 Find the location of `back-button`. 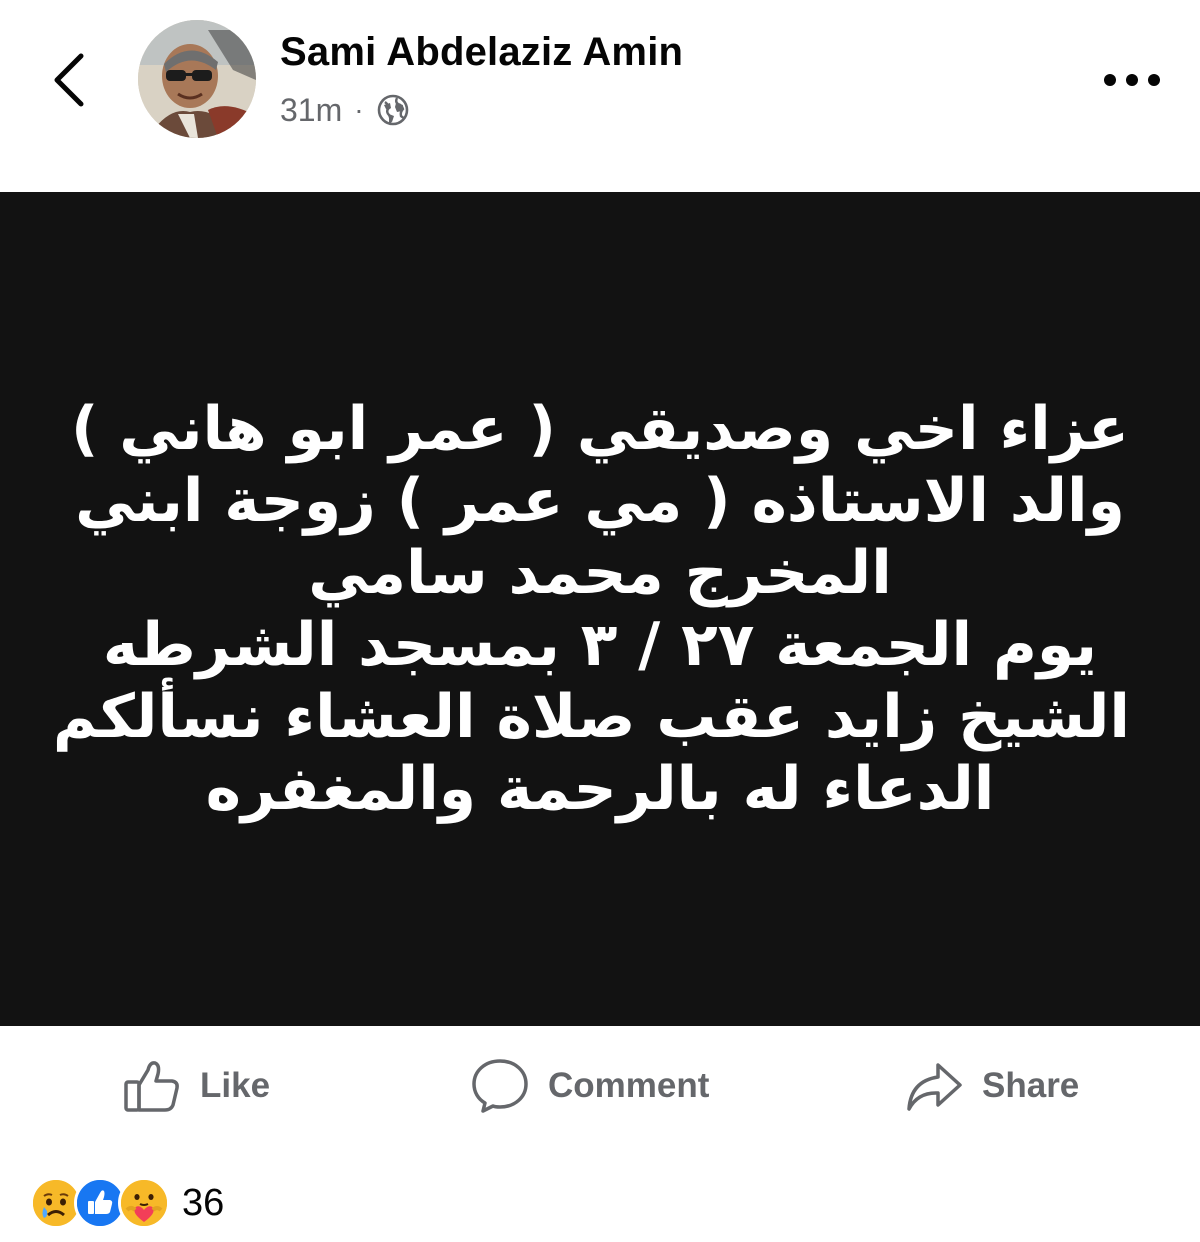

back-button is located at coordinates (69, 80).